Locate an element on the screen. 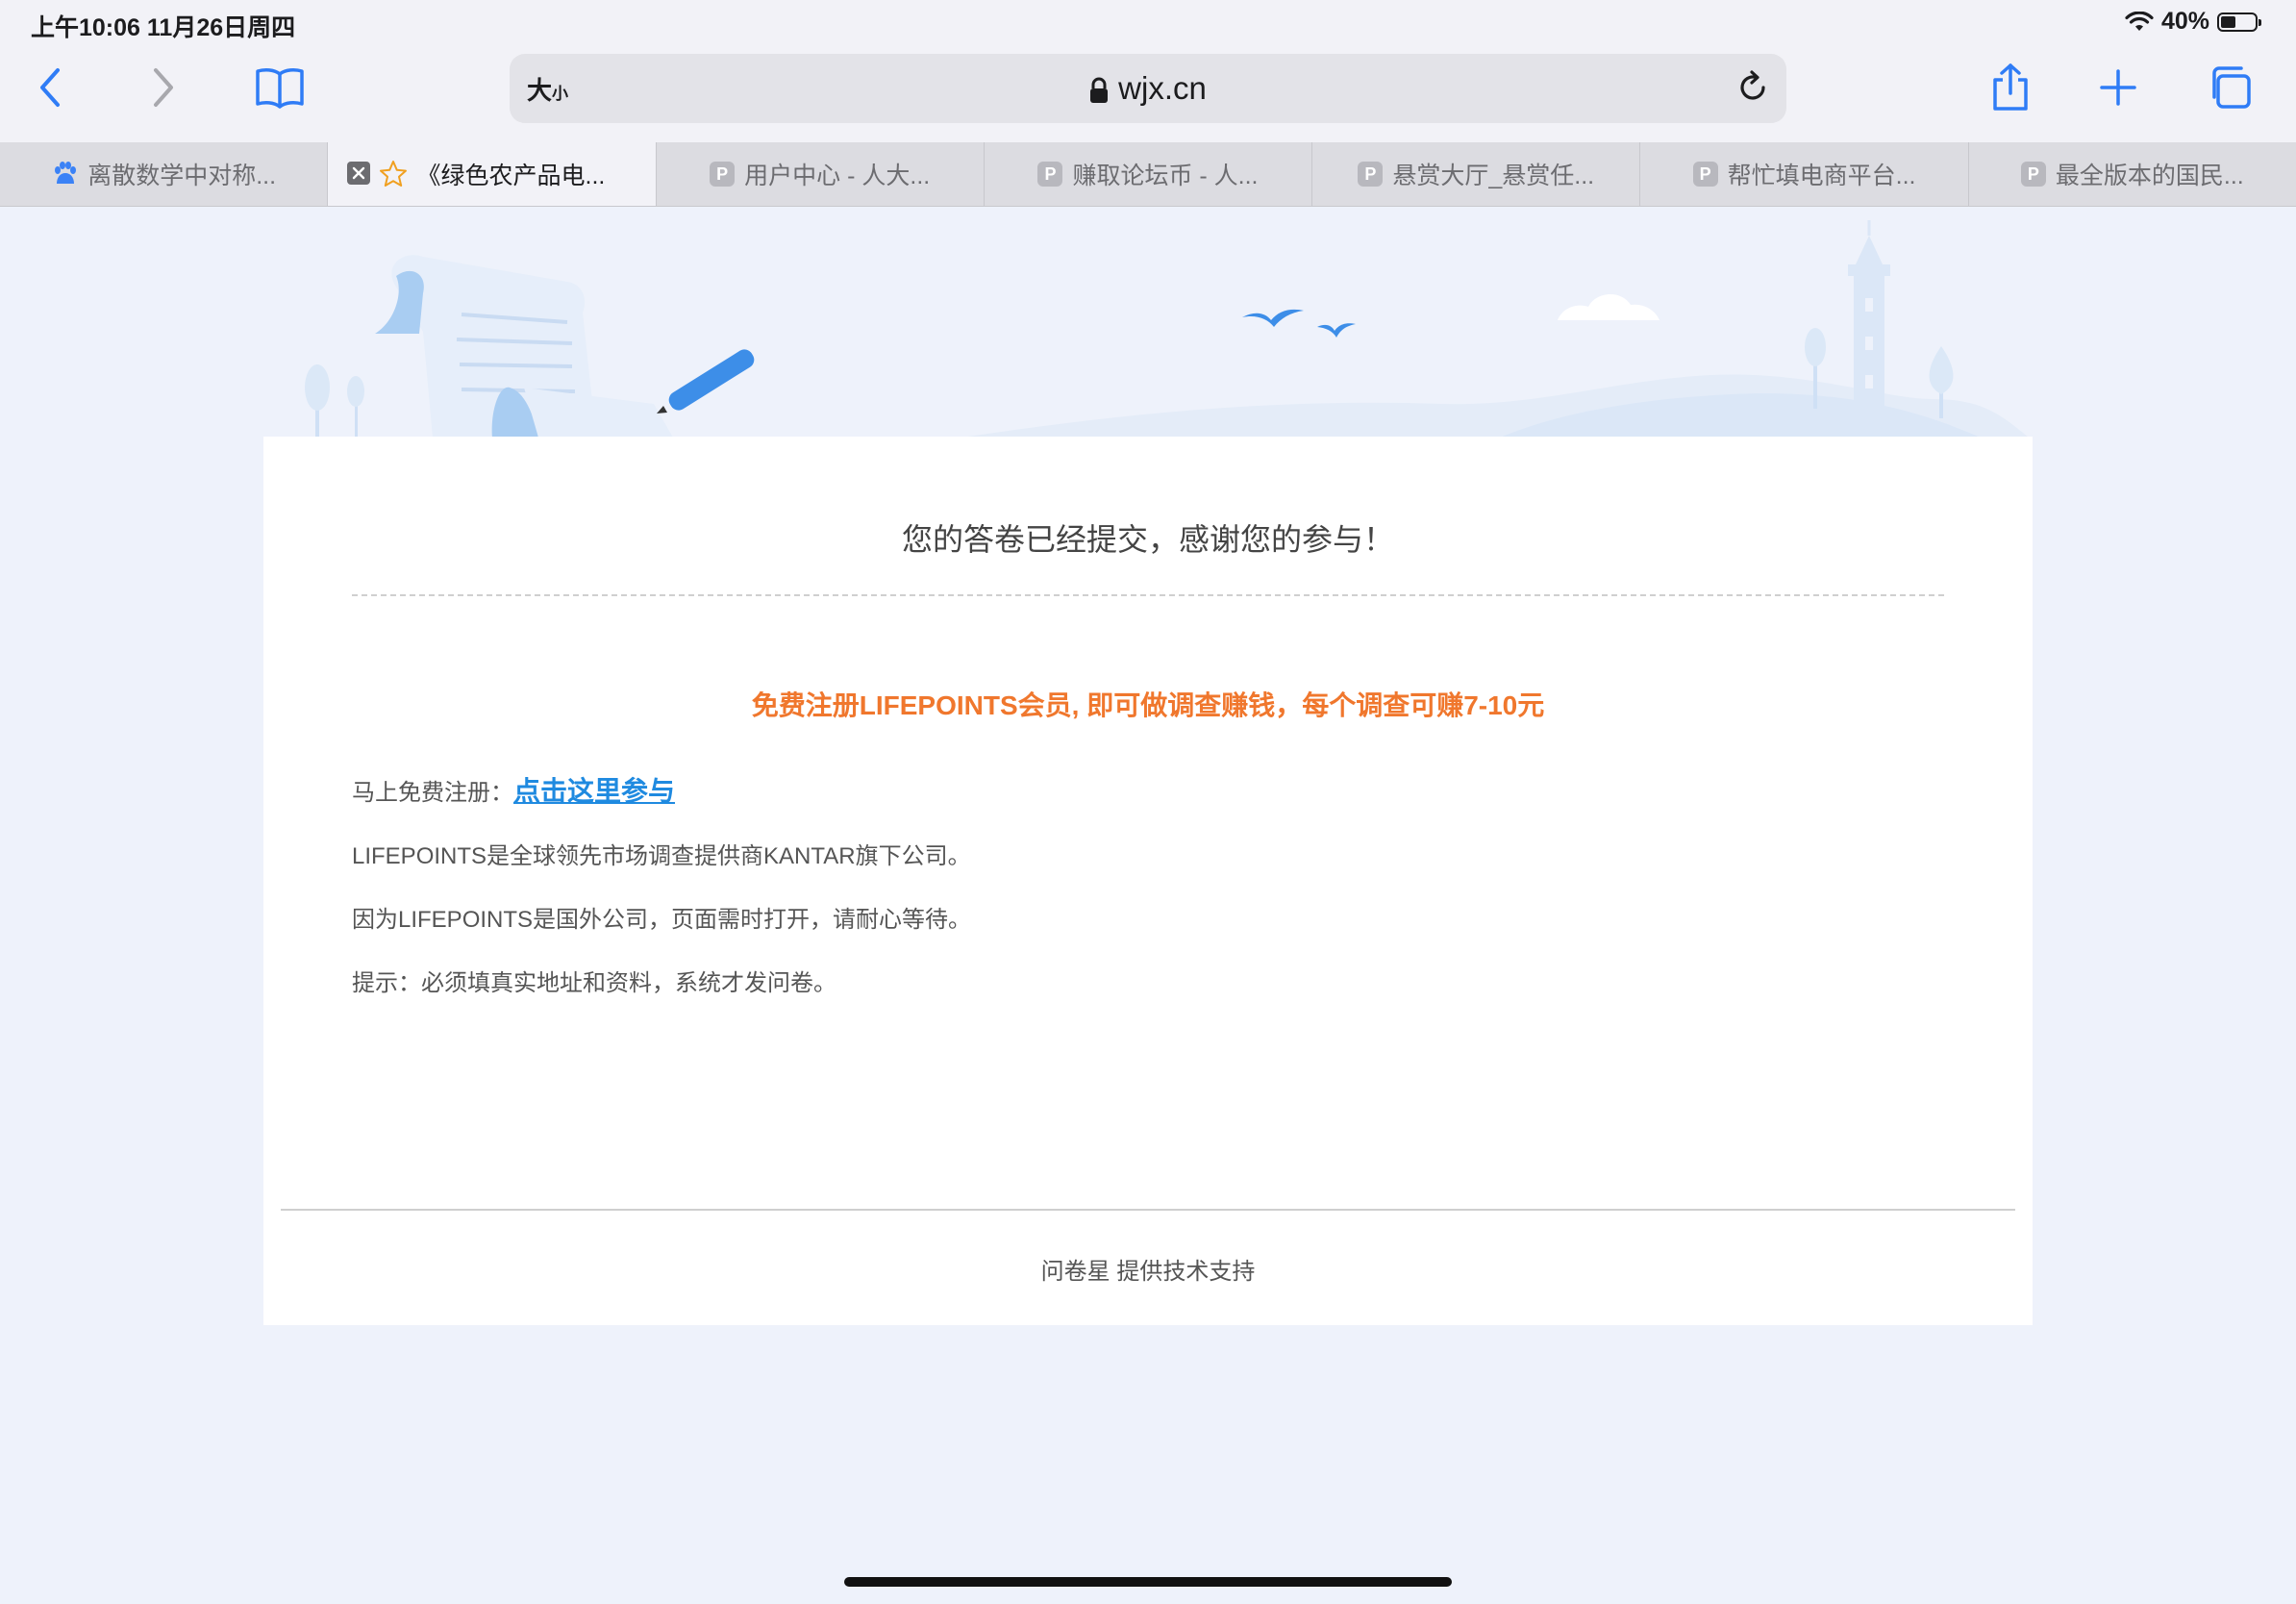  share-button is located at coordinates (2010, 87).